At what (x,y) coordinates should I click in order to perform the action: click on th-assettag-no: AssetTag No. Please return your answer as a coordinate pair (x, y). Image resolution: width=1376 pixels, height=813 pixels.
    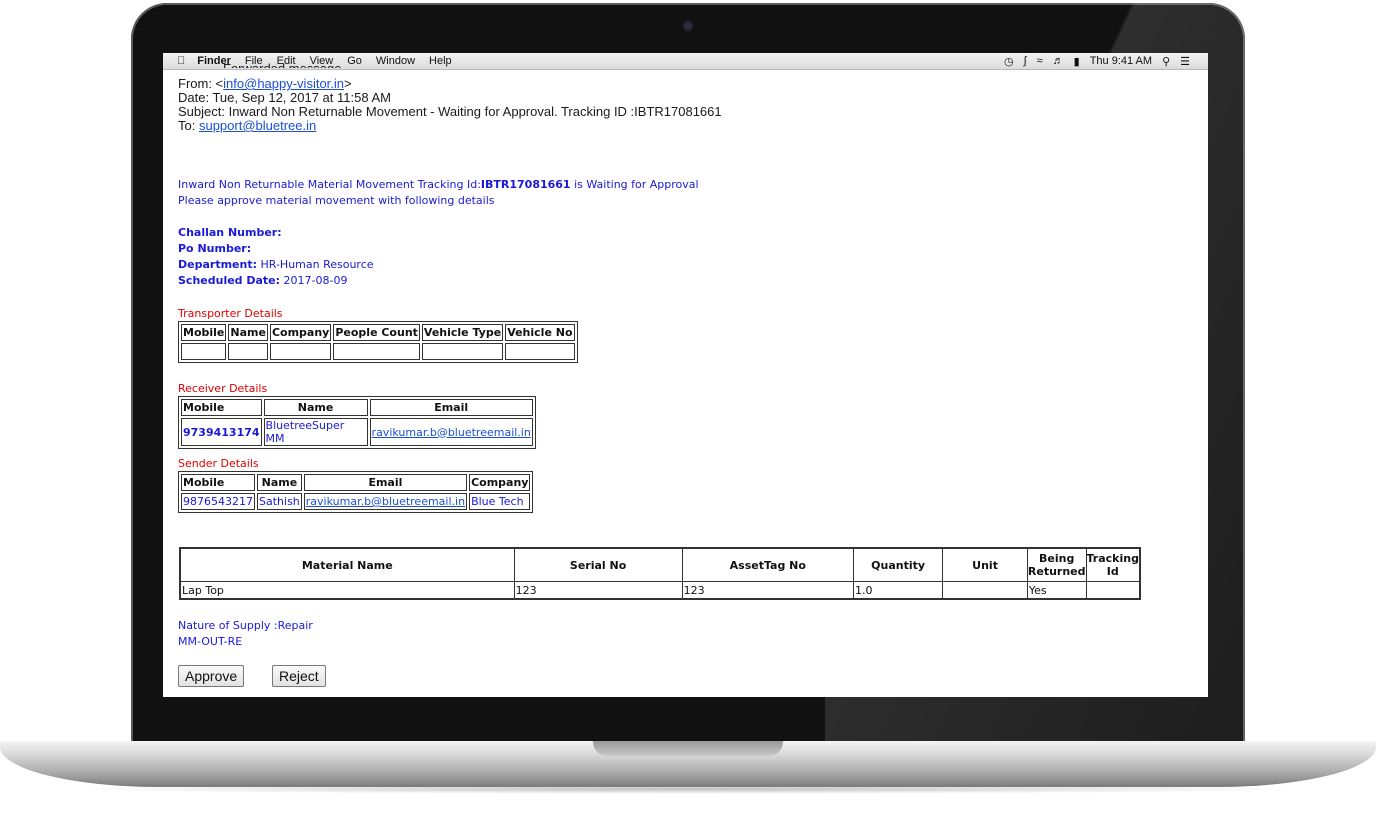
    Looking at the image, I should click on (768, 564).